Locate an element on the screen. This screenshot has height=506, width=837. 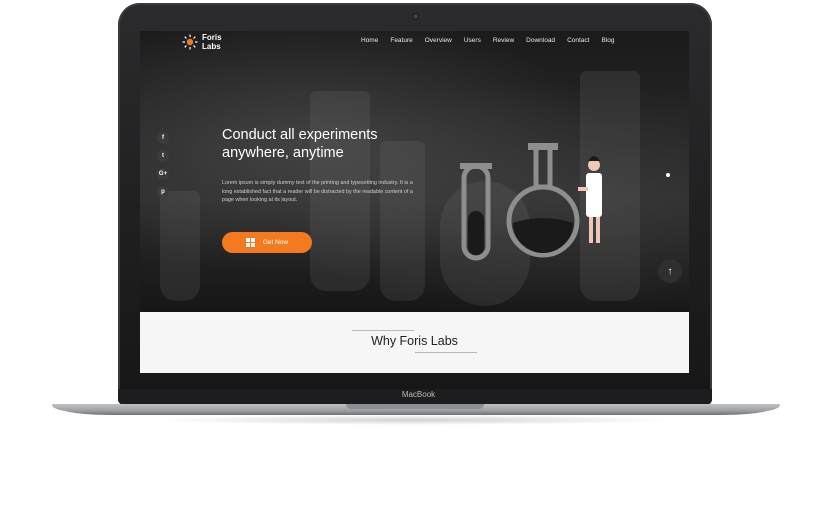
get-now-button: Get Now is located at coordinates (267, 242).